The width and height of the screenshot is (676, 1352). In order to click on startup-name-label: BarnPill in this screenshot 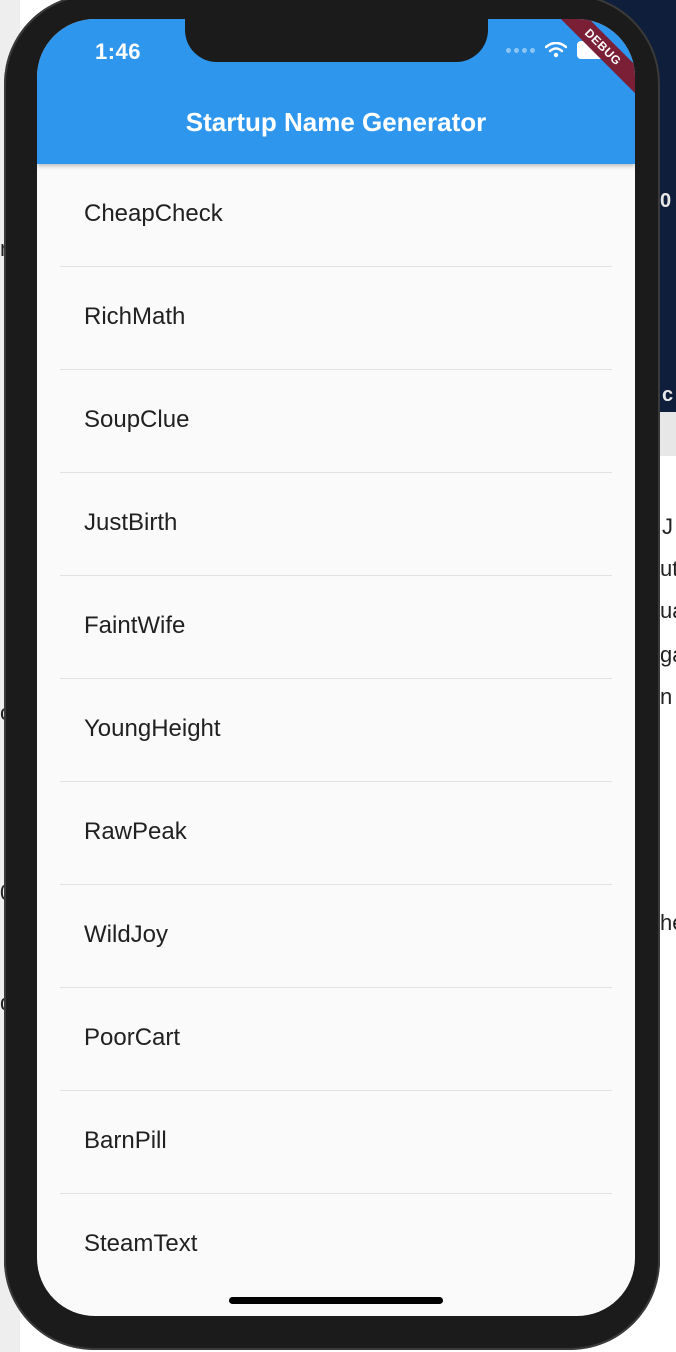, I will do `click(125, 1140)`.